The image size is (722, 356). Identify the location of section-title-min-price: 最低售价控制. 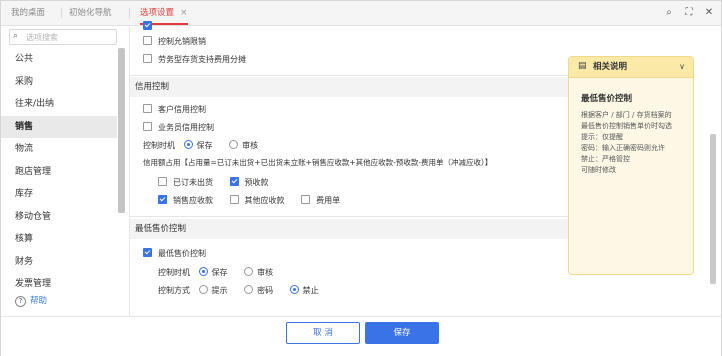
(352, 229).